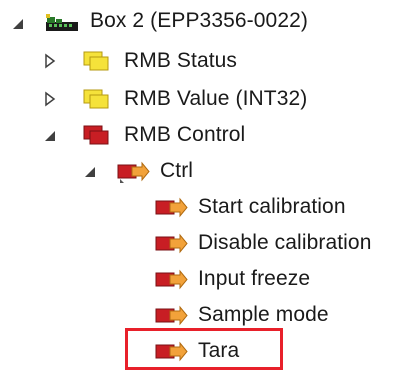 Image resolution: width=393 pixels, height=372 pixels. What do you see at coordinates (196, 243) in the screenshot?
I see `tree-item-disable-calibration: Disable calibration` at bounding box center [196, 243].